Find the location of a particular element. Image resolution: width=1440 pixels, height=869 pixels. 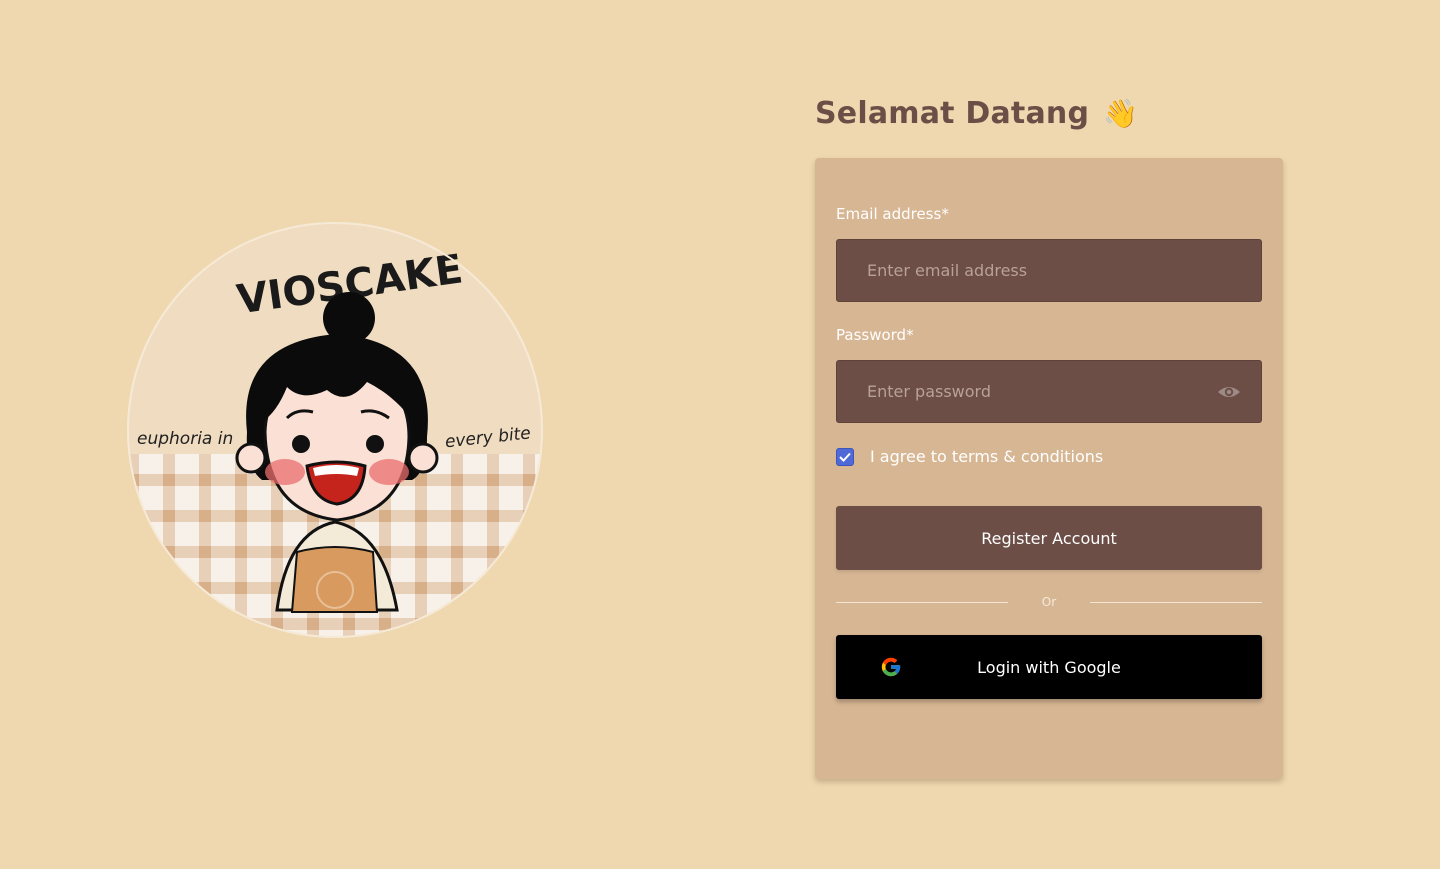

divider-or-text: Or is located at coordinates (1049, 602).